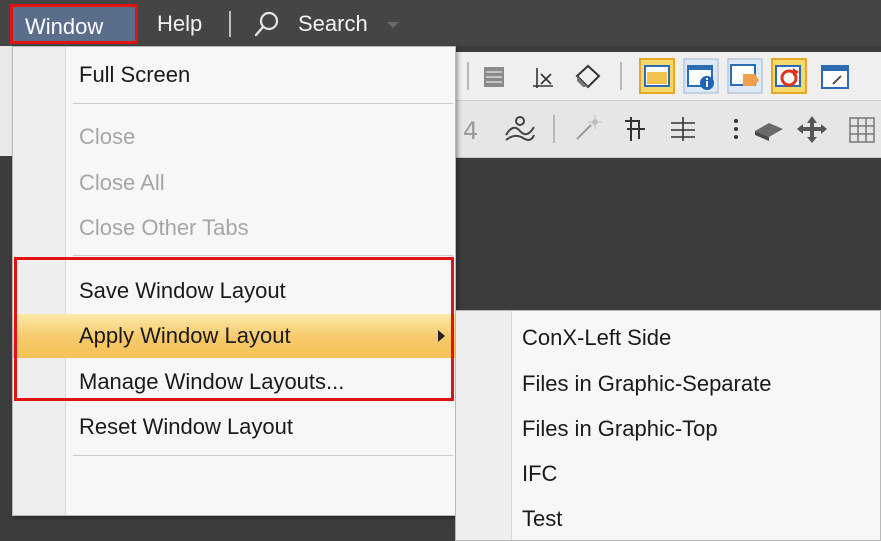  Describe the element at coordinates (789, 76) in the screenshot. I see `window-refresh-icon` at that location.